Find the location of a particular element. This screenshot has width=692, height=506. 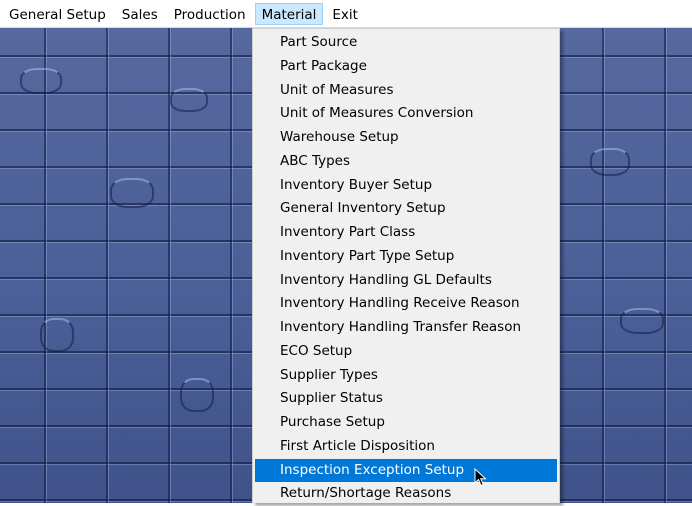

menu-item-purchase-setup: Purchase Setup is located at coordinates (406, 423).